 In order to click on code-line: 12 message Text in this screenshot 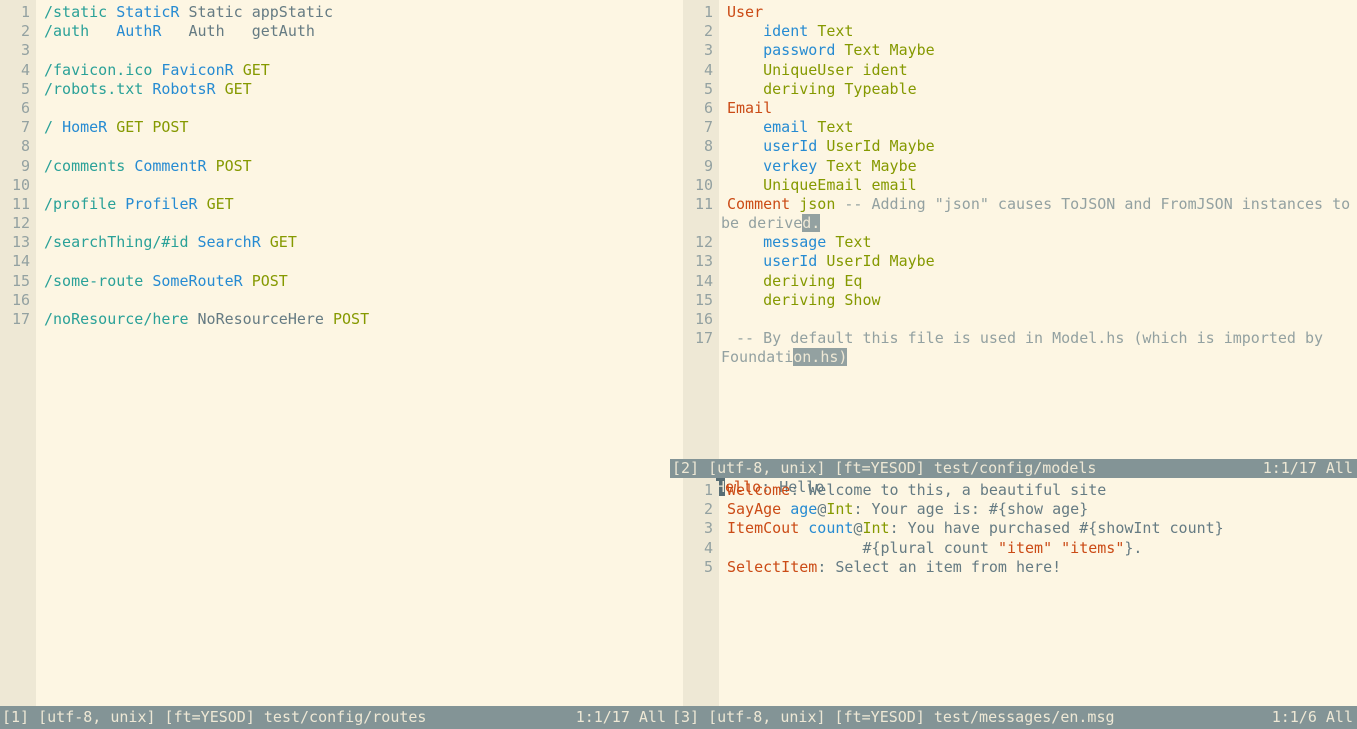, I will do `click(1020, 243)`.